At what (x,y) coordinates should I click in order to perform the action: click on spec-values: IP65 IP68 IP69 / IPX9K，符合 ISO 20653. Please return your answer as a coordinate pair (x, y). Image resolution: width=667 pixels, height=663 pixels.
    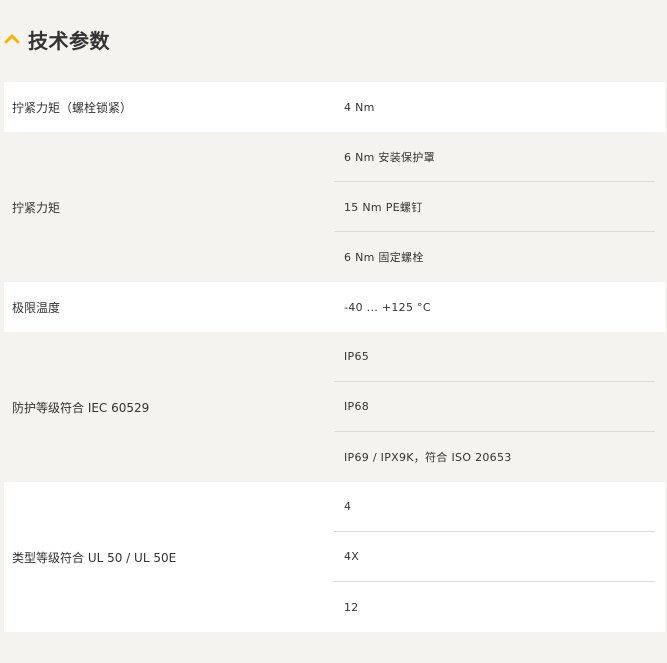
    Looking at the image, I should click on (499, 407).